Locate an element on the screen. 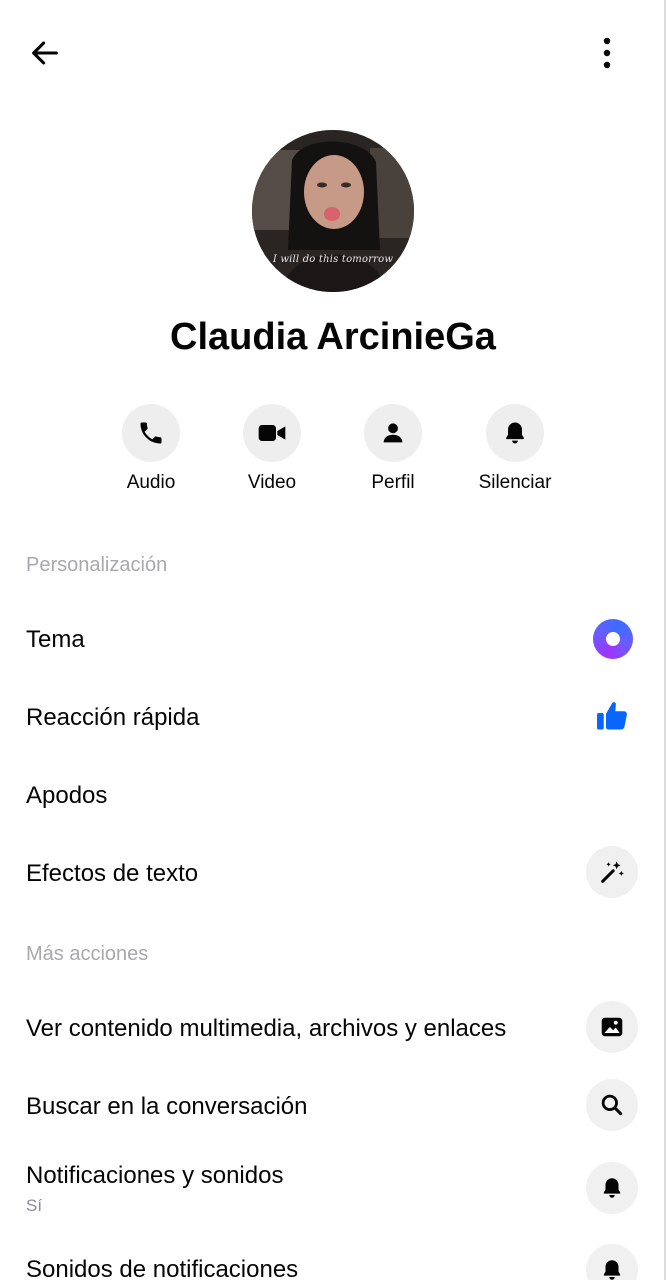  more-actions-header: Más acciones is located at coordinates (87, 954).